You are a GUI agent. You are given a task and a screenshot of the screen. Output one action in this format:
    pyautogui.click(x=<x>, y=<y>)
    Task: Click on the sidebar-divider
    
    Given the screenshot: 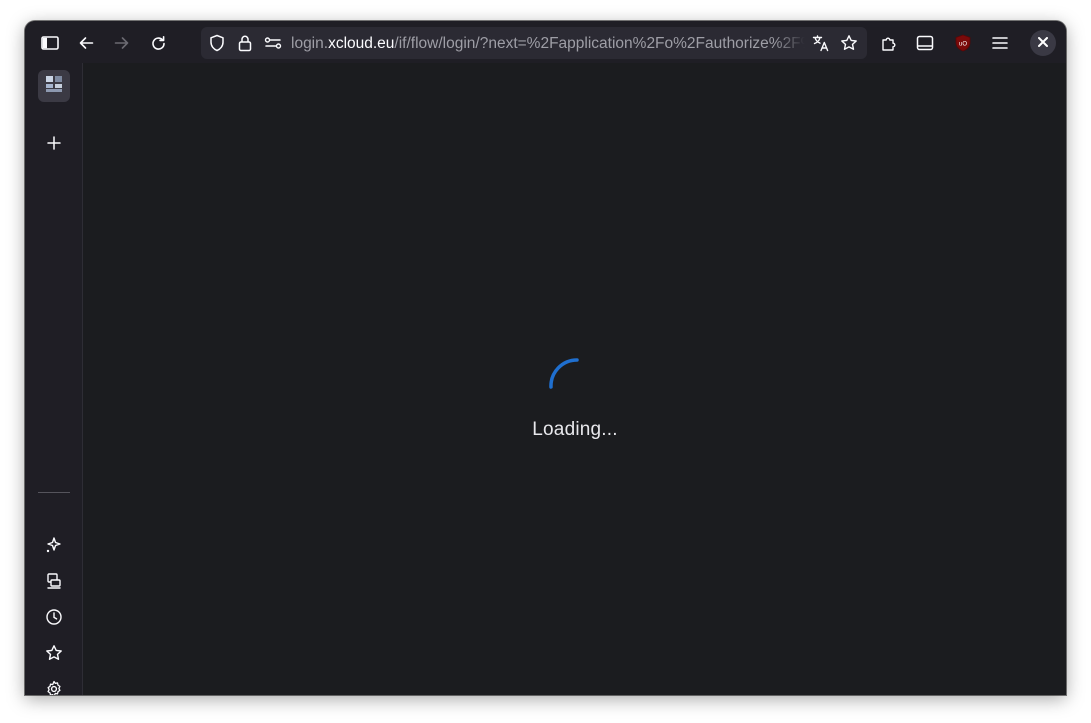 What is the action you would take?
    pyautogui.click(x=54, y=492)
    